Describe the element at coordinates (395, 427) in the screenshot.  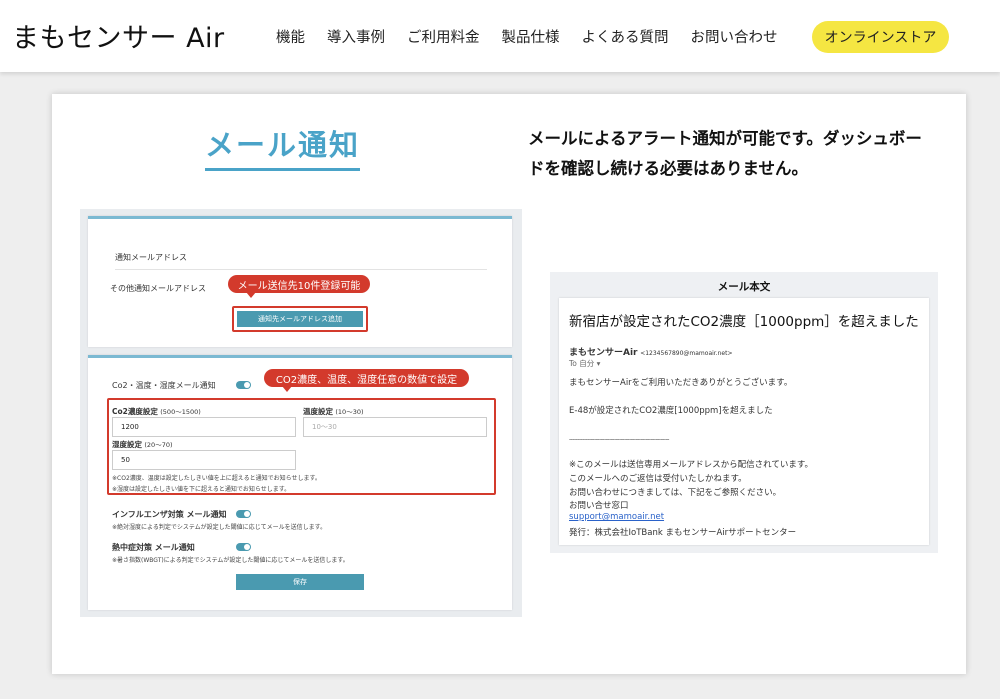
I see `temp-input: 10〜30` at that location.